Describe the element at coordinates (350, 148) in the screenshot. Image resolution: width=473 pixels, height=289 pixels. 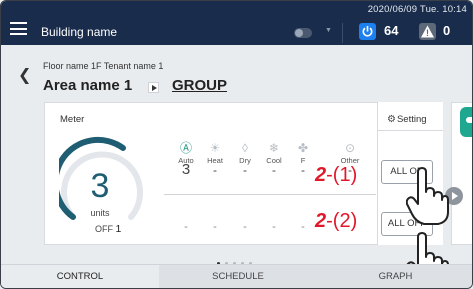
I see `other-icon: ⊙` at that location.